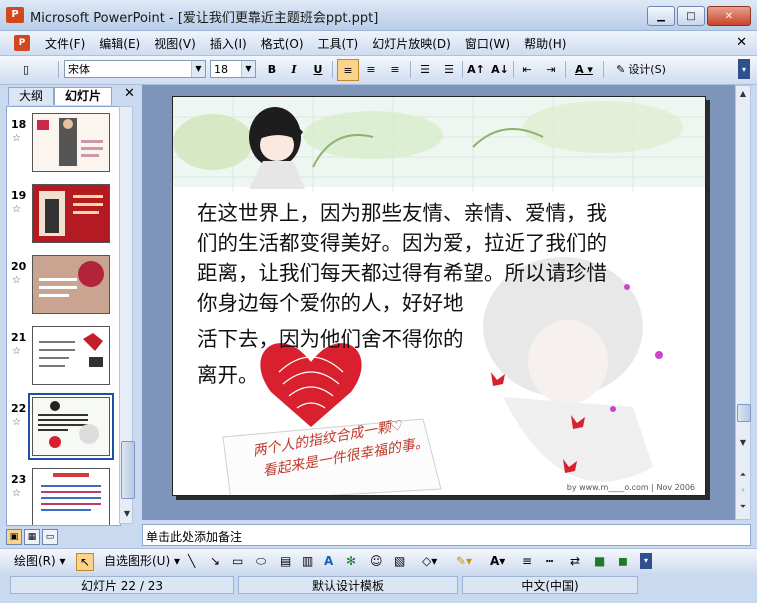 This screenshot has width=757, height=603. I want to click on align-right-icon: ≡, so click(395, 69).